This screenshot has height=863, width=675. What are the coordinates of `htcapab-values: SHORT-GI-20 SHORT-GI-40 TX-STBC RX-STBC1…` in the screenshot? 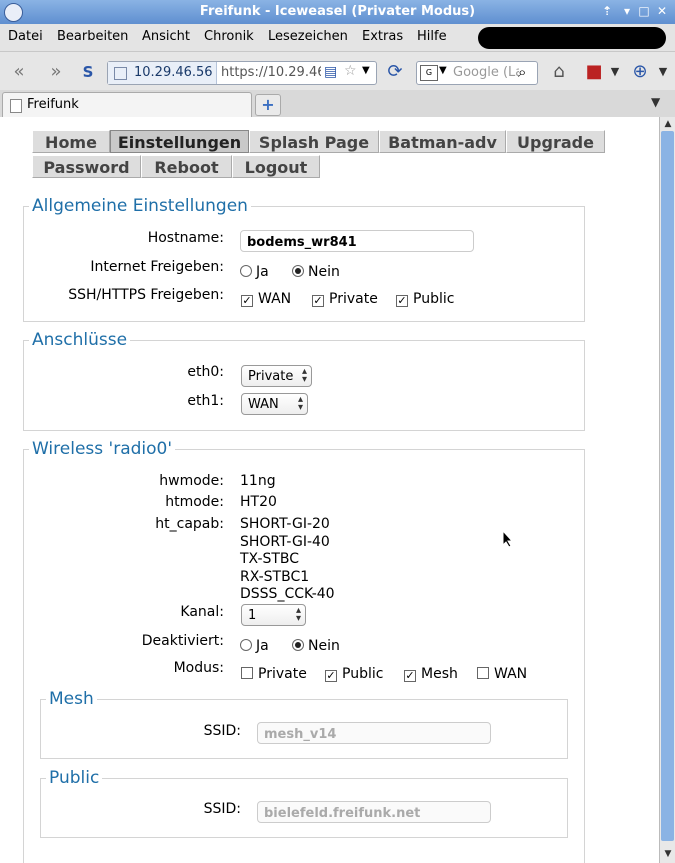 It's located at (287, 560).